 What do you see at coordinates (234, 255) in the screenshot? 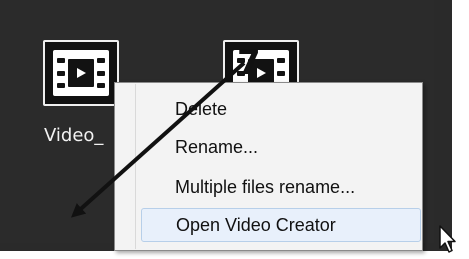
I see `bottom-margin` at bounding box center [234, 255].